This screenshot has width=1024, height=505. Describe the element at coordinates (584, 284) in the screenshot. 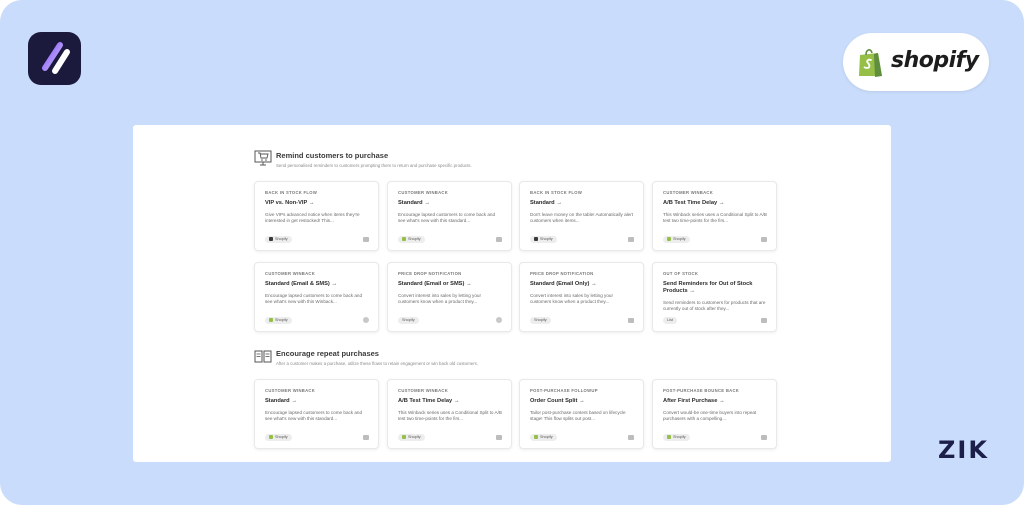

I see `card-title: Standard (Email Only) →` at that location.